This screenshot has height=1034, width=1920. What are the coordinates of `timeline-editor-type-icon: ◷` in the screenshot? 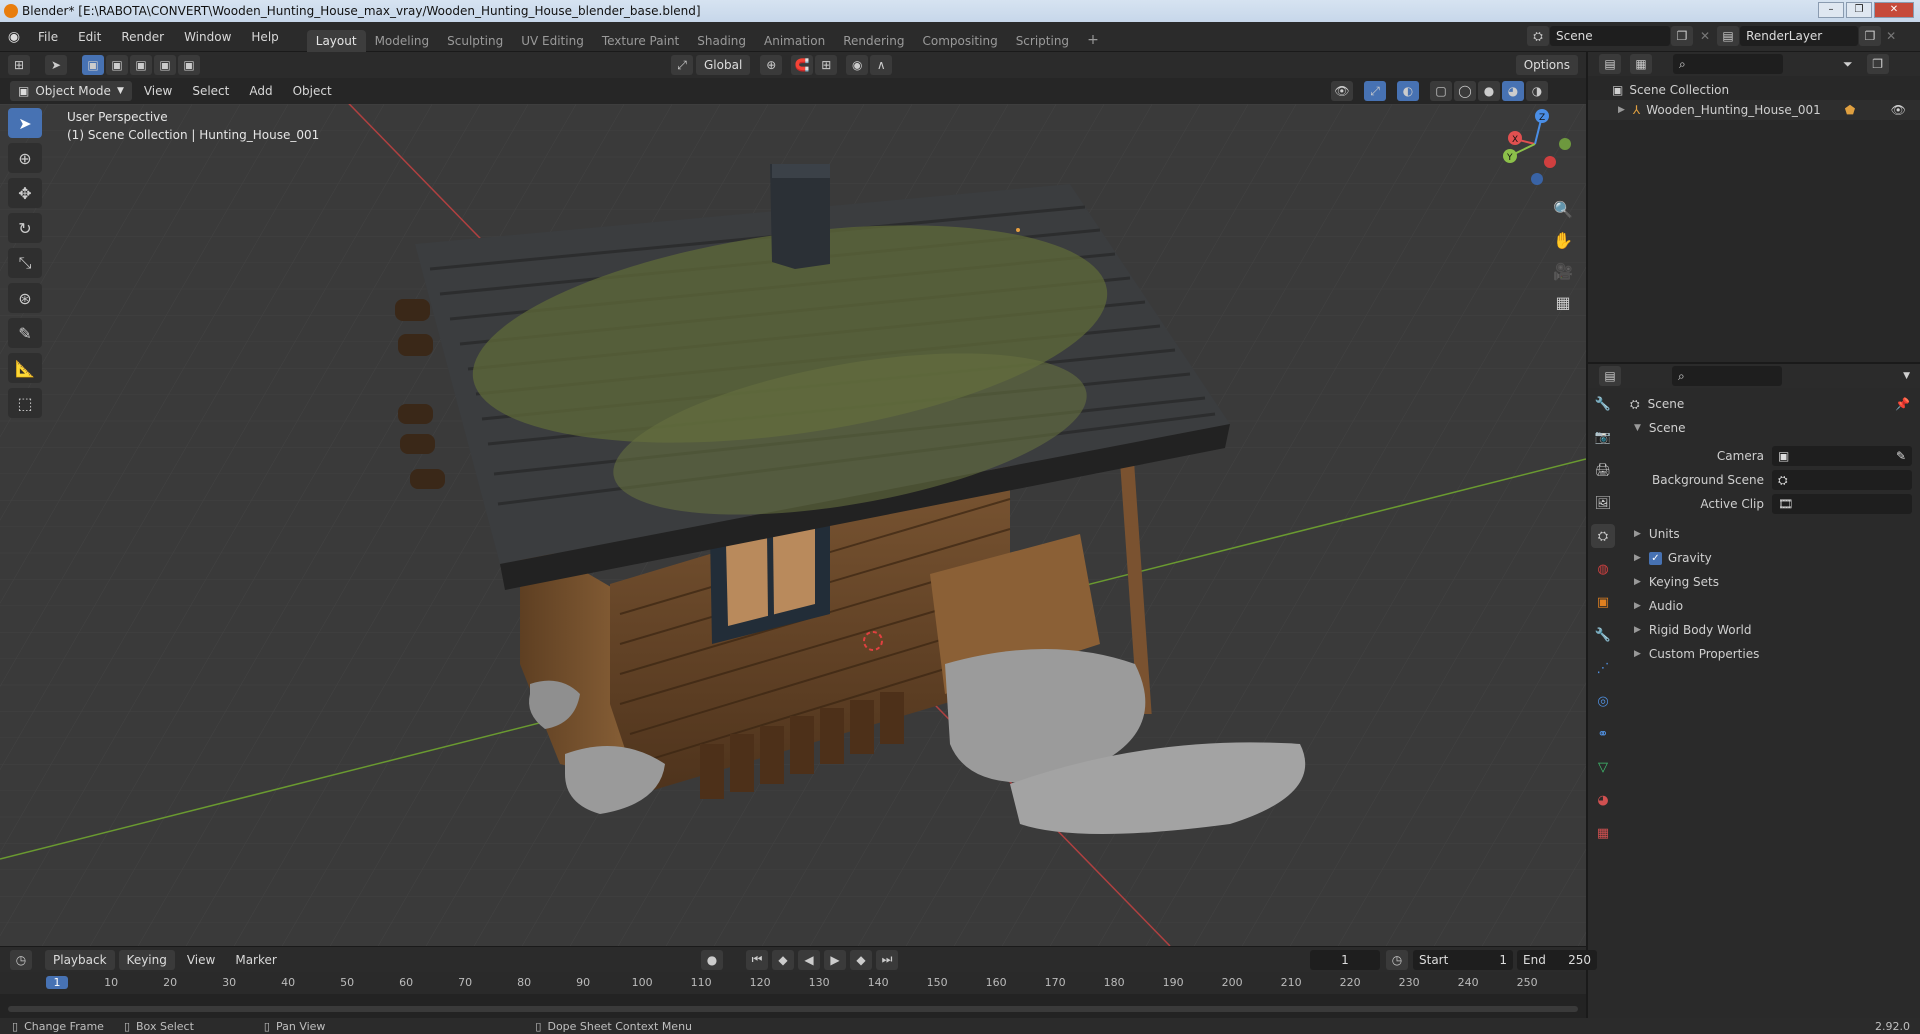 It's located at (21, 959).